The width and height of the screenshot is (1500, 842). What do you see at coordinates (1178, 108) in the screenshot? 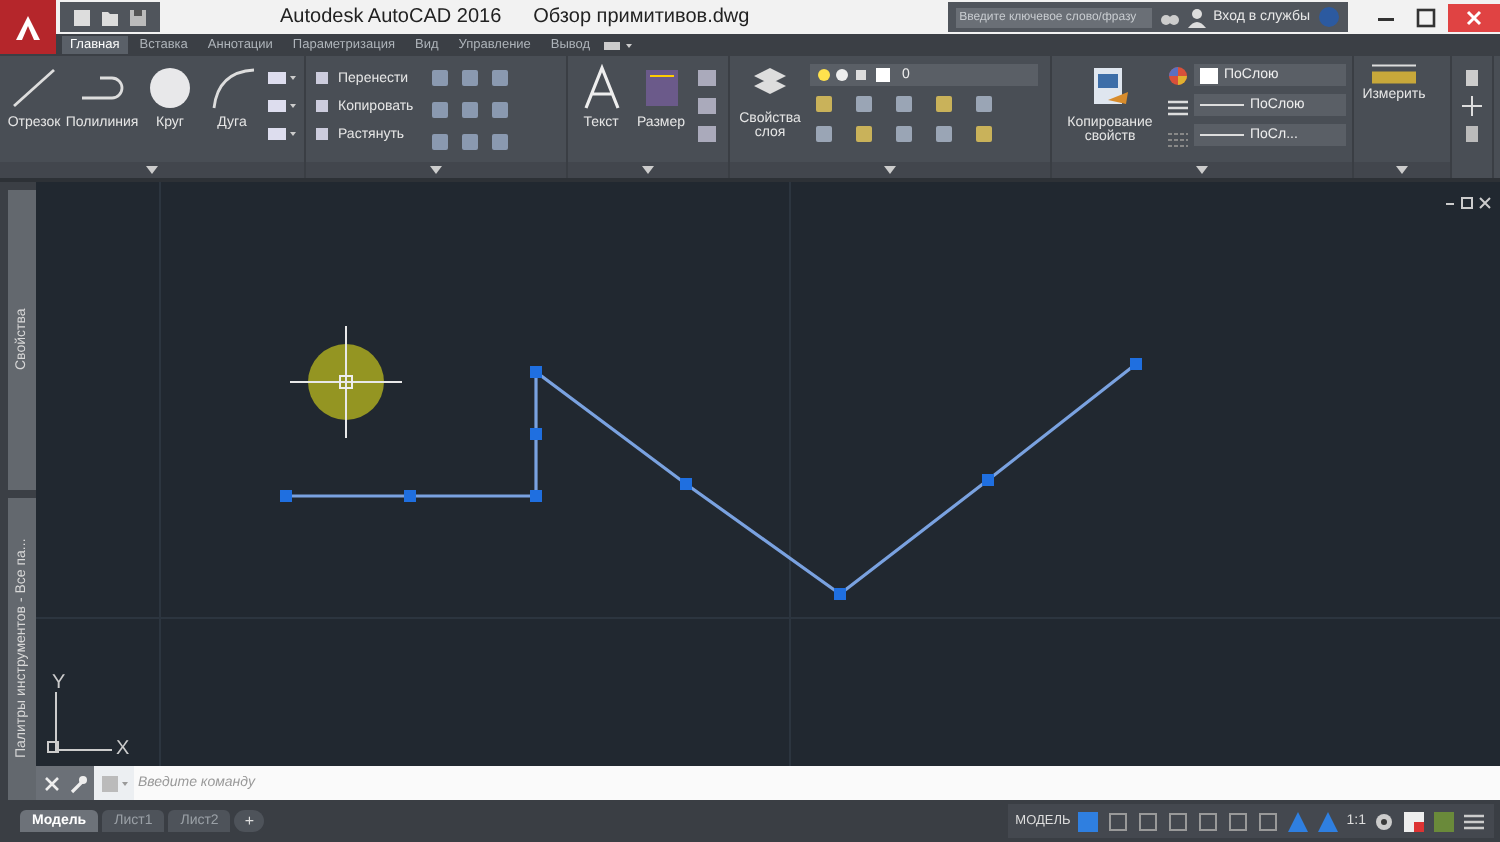
I see `lineweight-icon` at bounding box center [1178, 108].